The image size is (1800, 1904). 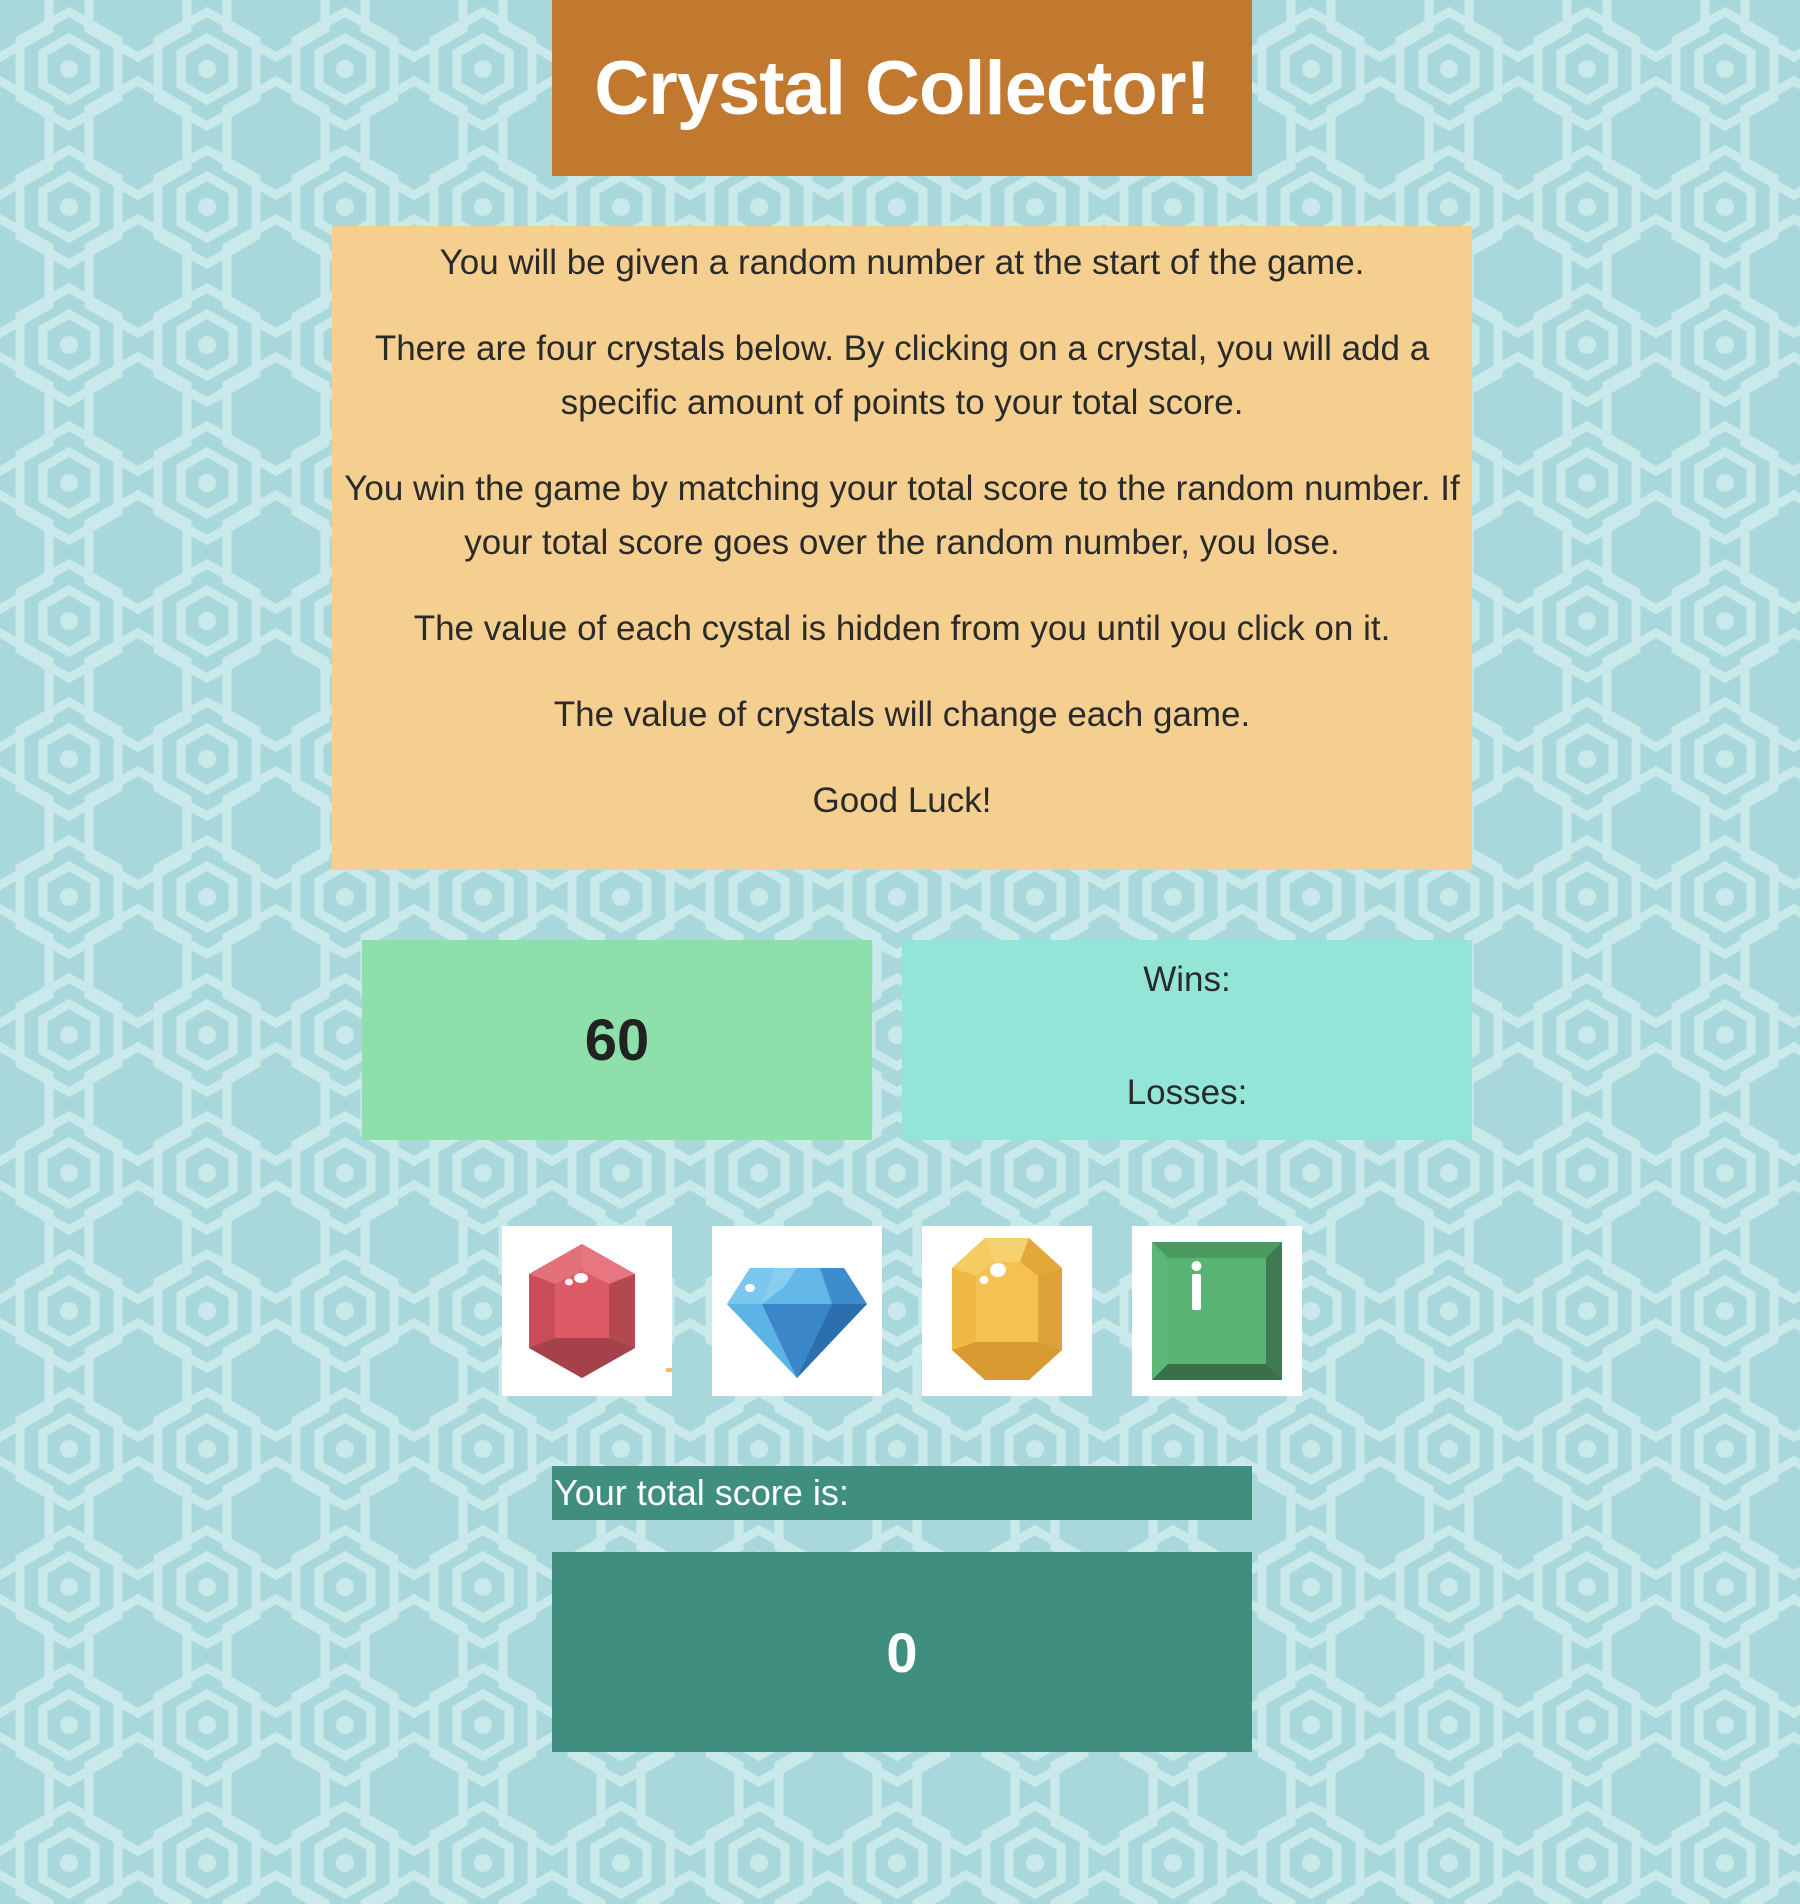 I want to click on random-number-box: 60, so click(x=617, y=1040).